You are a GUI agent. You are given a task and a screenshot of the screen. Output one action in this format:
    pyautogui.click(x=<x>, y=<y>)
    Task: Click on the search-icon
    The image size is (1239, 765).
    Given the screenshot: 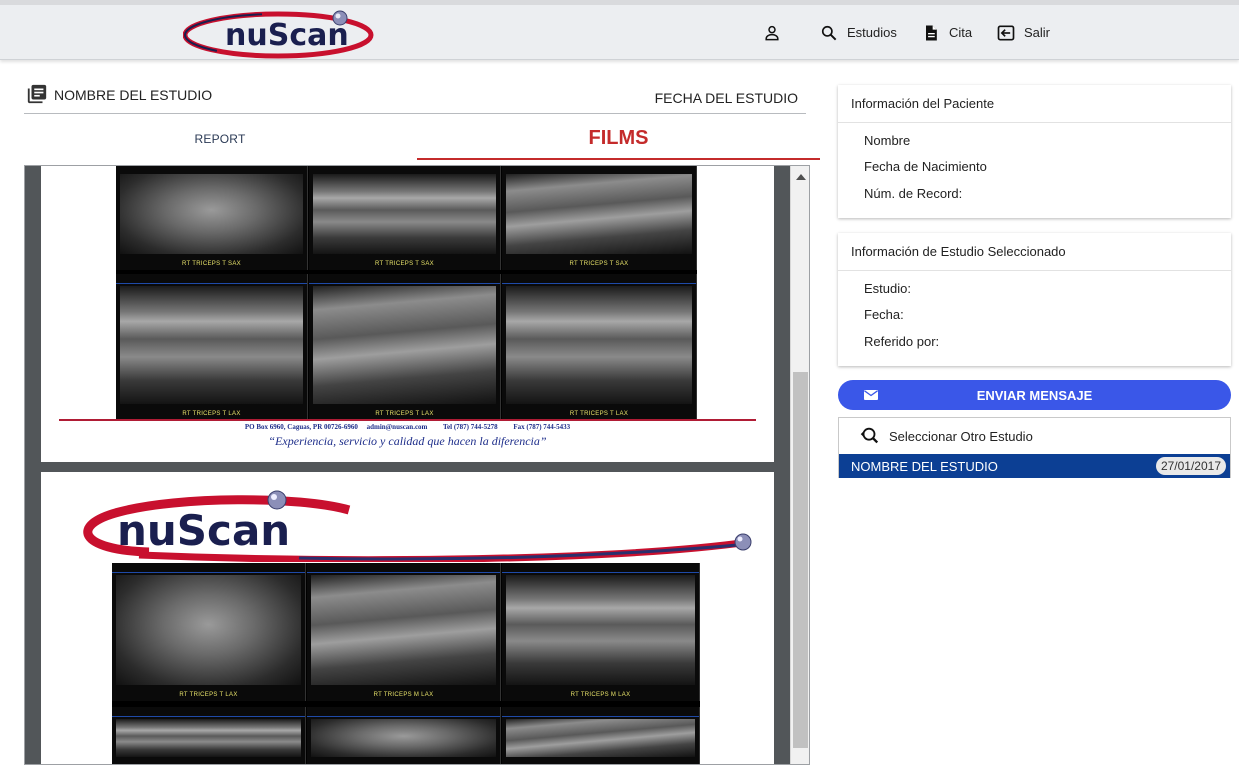 What is the action you would take?
    pyautogui.click(x=829, y=32)
    